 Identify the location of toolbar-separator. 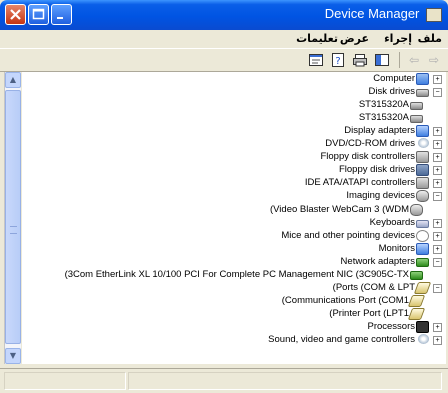
(399, 60).